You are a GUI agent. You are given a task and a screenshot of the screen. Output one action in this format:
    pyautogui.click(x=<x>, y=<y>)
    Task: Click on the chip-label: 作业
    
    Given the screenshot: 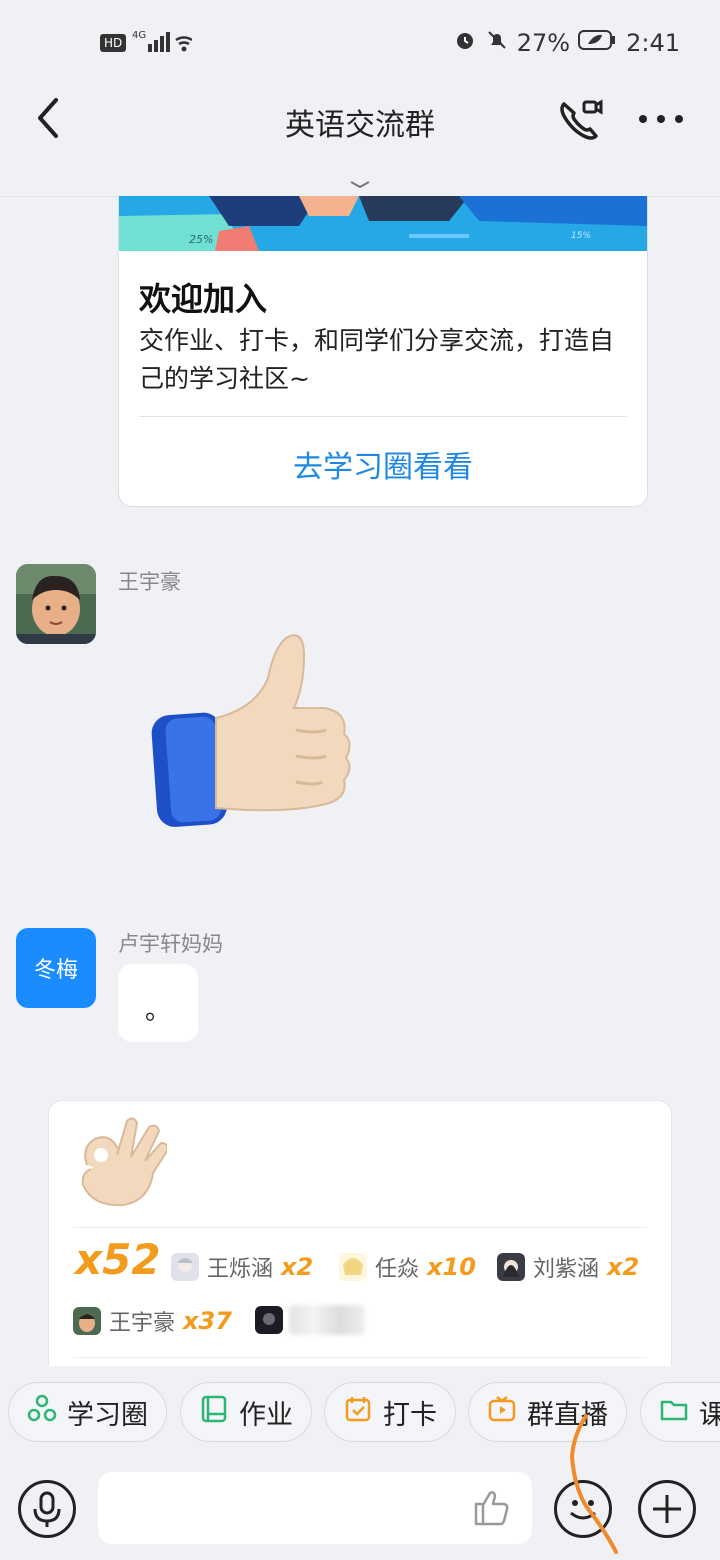 What is the action you would take?
    pyautogui.click(x=266, y=1415)
    